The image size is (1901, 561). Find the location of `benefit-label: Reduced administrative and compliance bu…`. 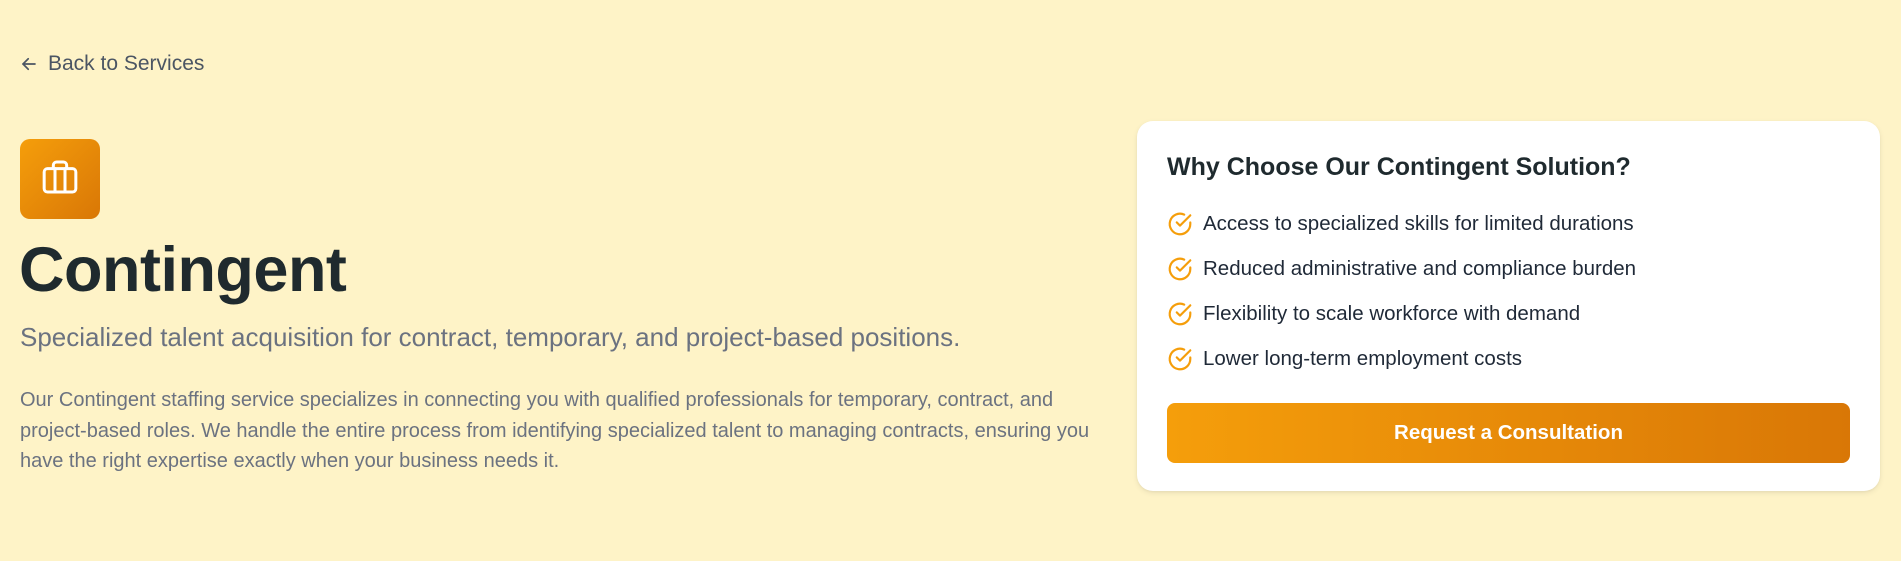

benefit-label: Reduced administrative and compliance bu… is located at coordinates (1420, 268).